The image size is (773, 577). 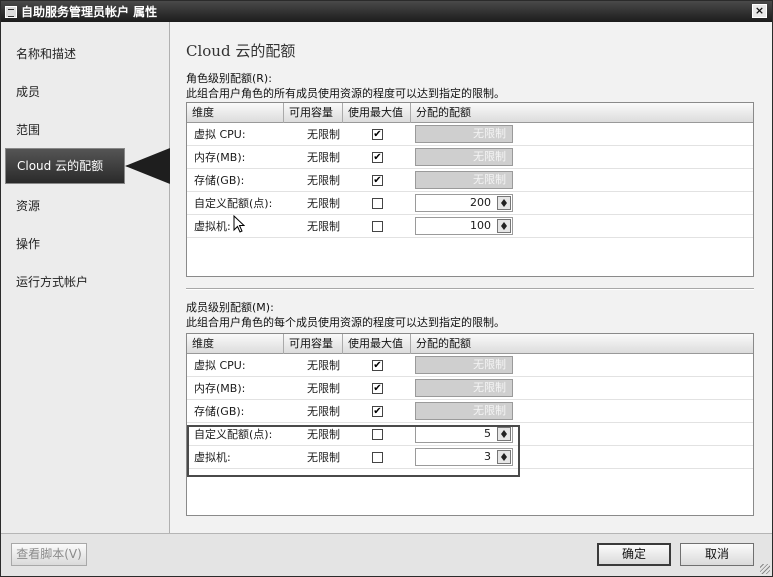 I want to click on quota-stepper: 3, so click(x=464, y=457).